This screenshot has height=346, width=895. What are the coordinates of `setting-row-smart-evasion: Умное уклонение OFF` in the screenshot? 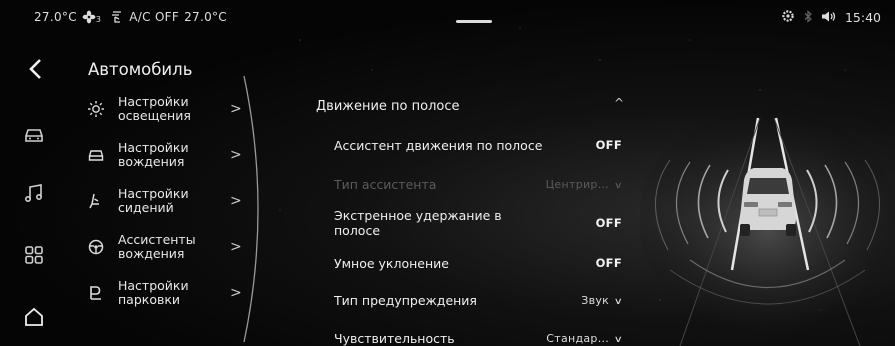 It's located at (476, 263).